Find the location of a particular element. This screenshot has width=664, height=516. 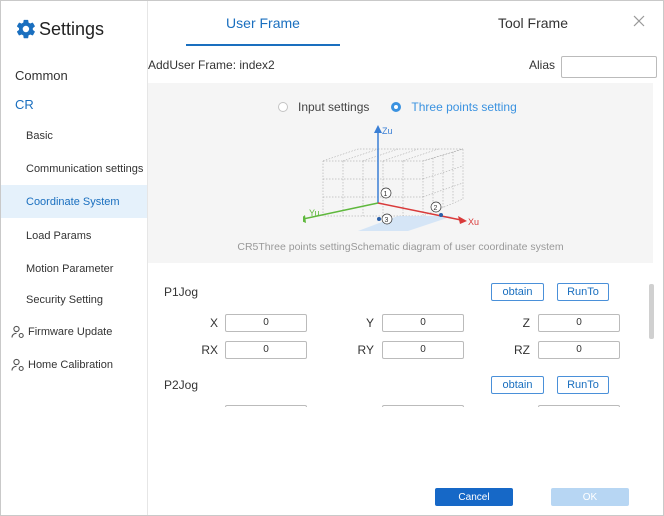

app-title: Settings is located at coordinates (72, 28).